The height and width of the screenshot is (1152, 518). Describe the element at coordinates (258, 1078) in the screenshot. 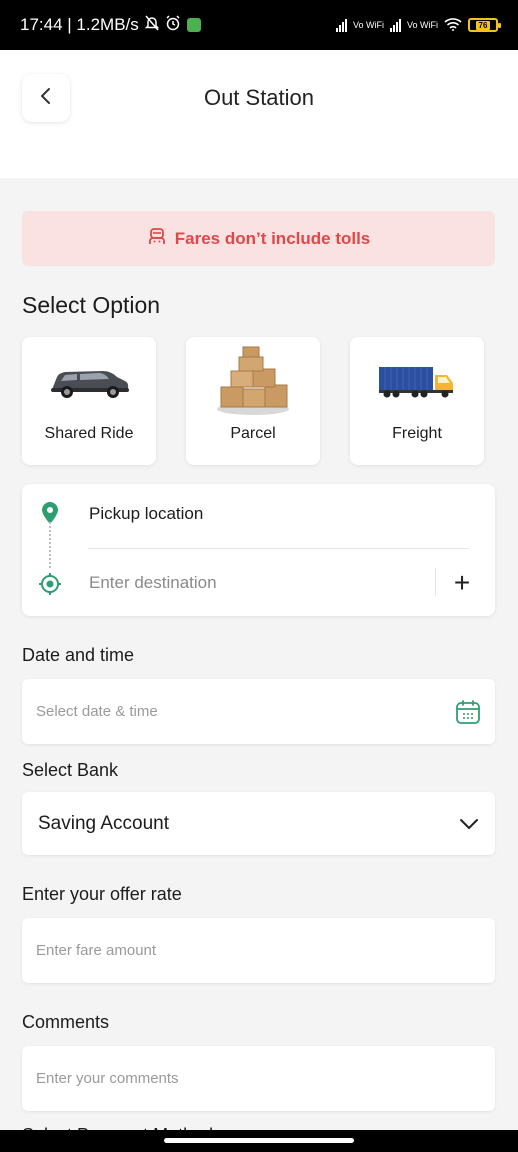

I see `comments-input: Enter your comments` at that location.